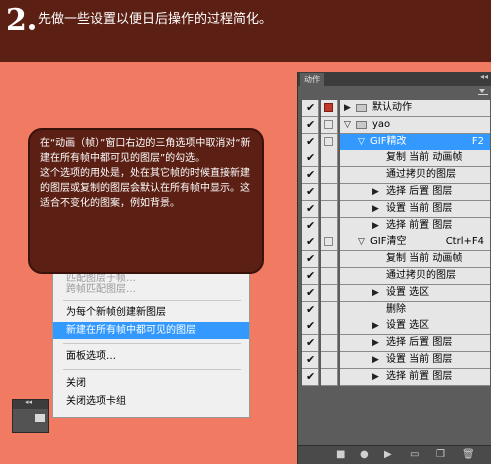 The image size is (491, 464). I want to click on menu-item-close-tab-group: 关闭选项卡组, so click(151, 401).